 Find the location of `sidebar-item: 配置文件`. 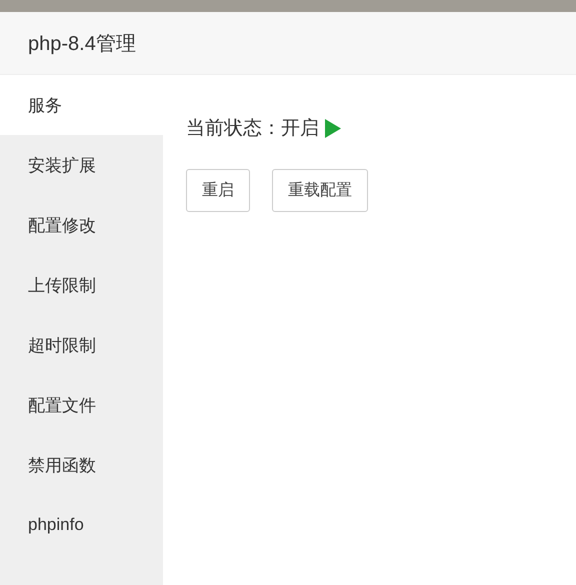

sidebar-item: 配置文件 is located at coordinates (81, 405).